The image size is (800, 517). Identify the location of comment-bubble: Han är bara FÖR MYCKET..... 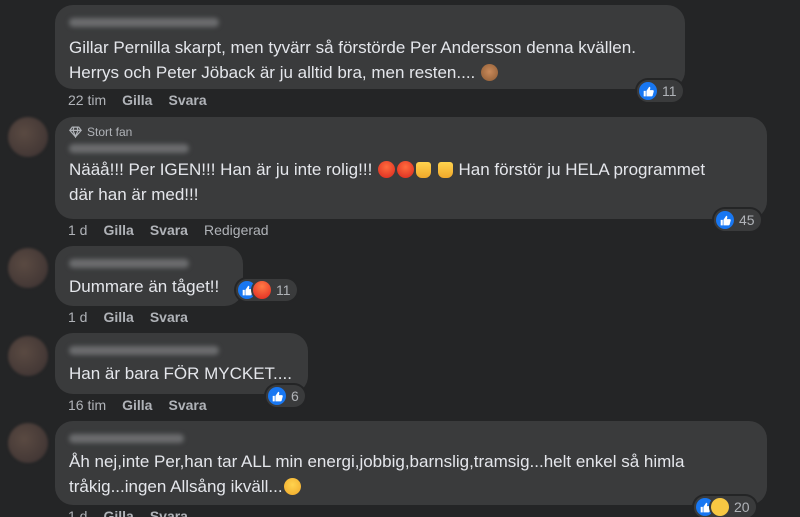
(181, 363).